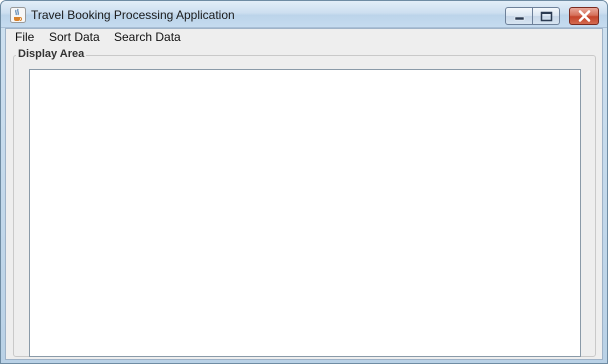 The height and width of the screenshot is (364, 608). I want to click on close-button, so click(584, 16).